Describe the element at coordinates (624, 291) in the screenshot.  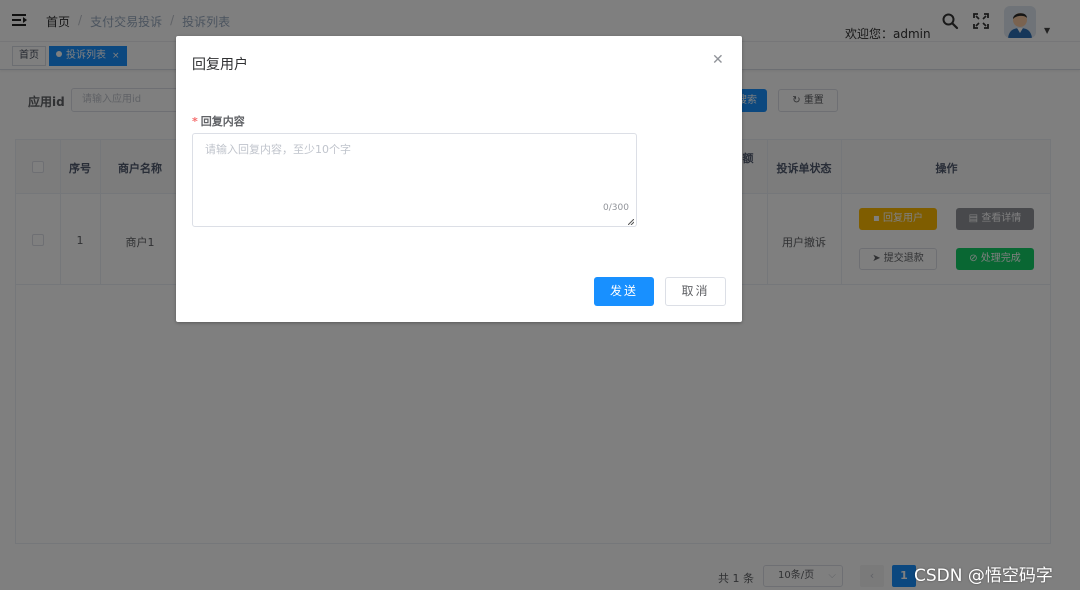
I see `send-button: 发送` at that location.